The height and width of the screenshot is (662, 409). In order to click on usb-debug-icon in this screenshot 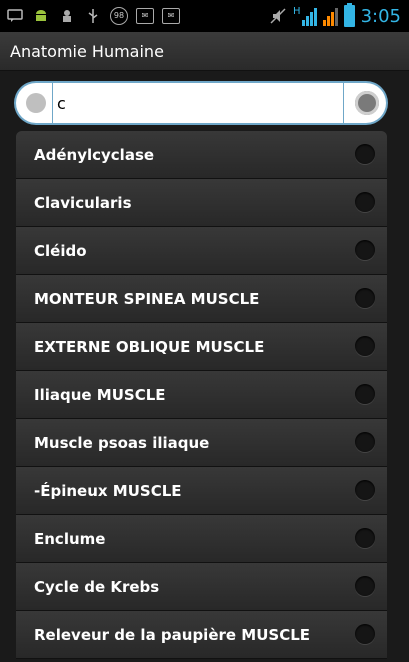, I will do `click(67, 16)`.